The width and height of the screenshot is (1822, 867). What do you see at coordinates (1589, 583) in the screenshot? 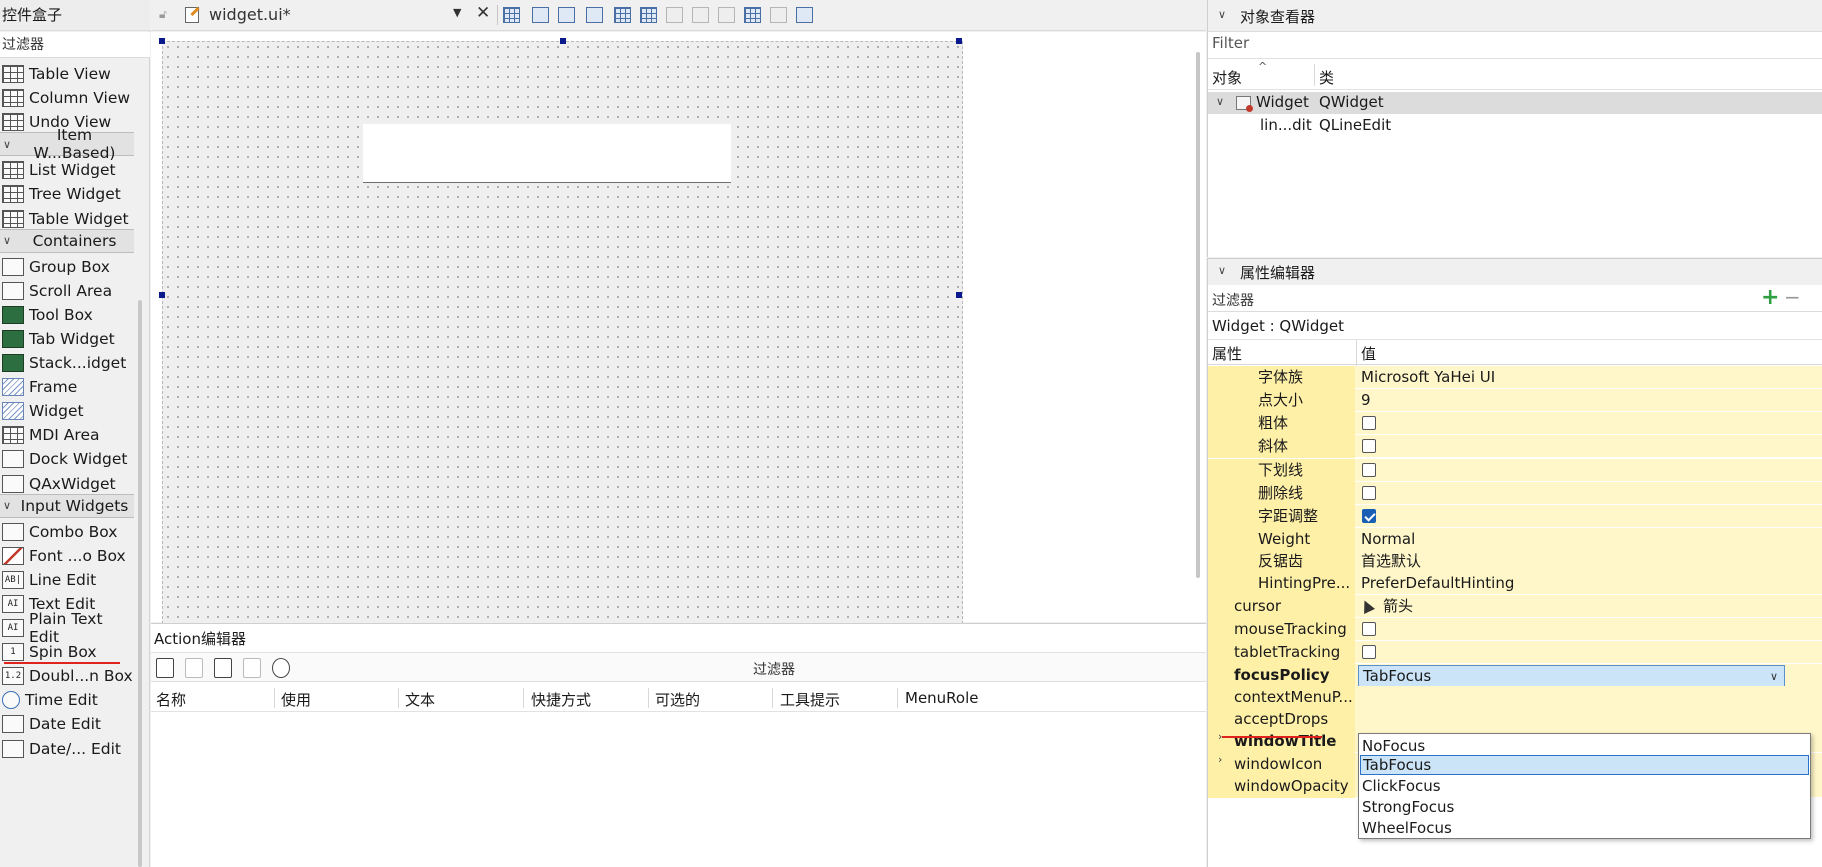
I see `property-value: PreferDefaultHinting` at bounding box center [1589, 583].